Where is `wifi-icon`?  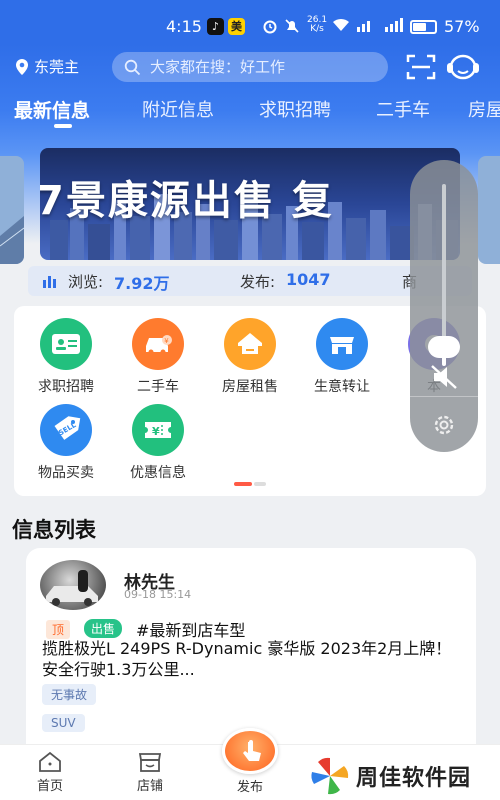 wifi-icon is located at coordinates (341, 24).